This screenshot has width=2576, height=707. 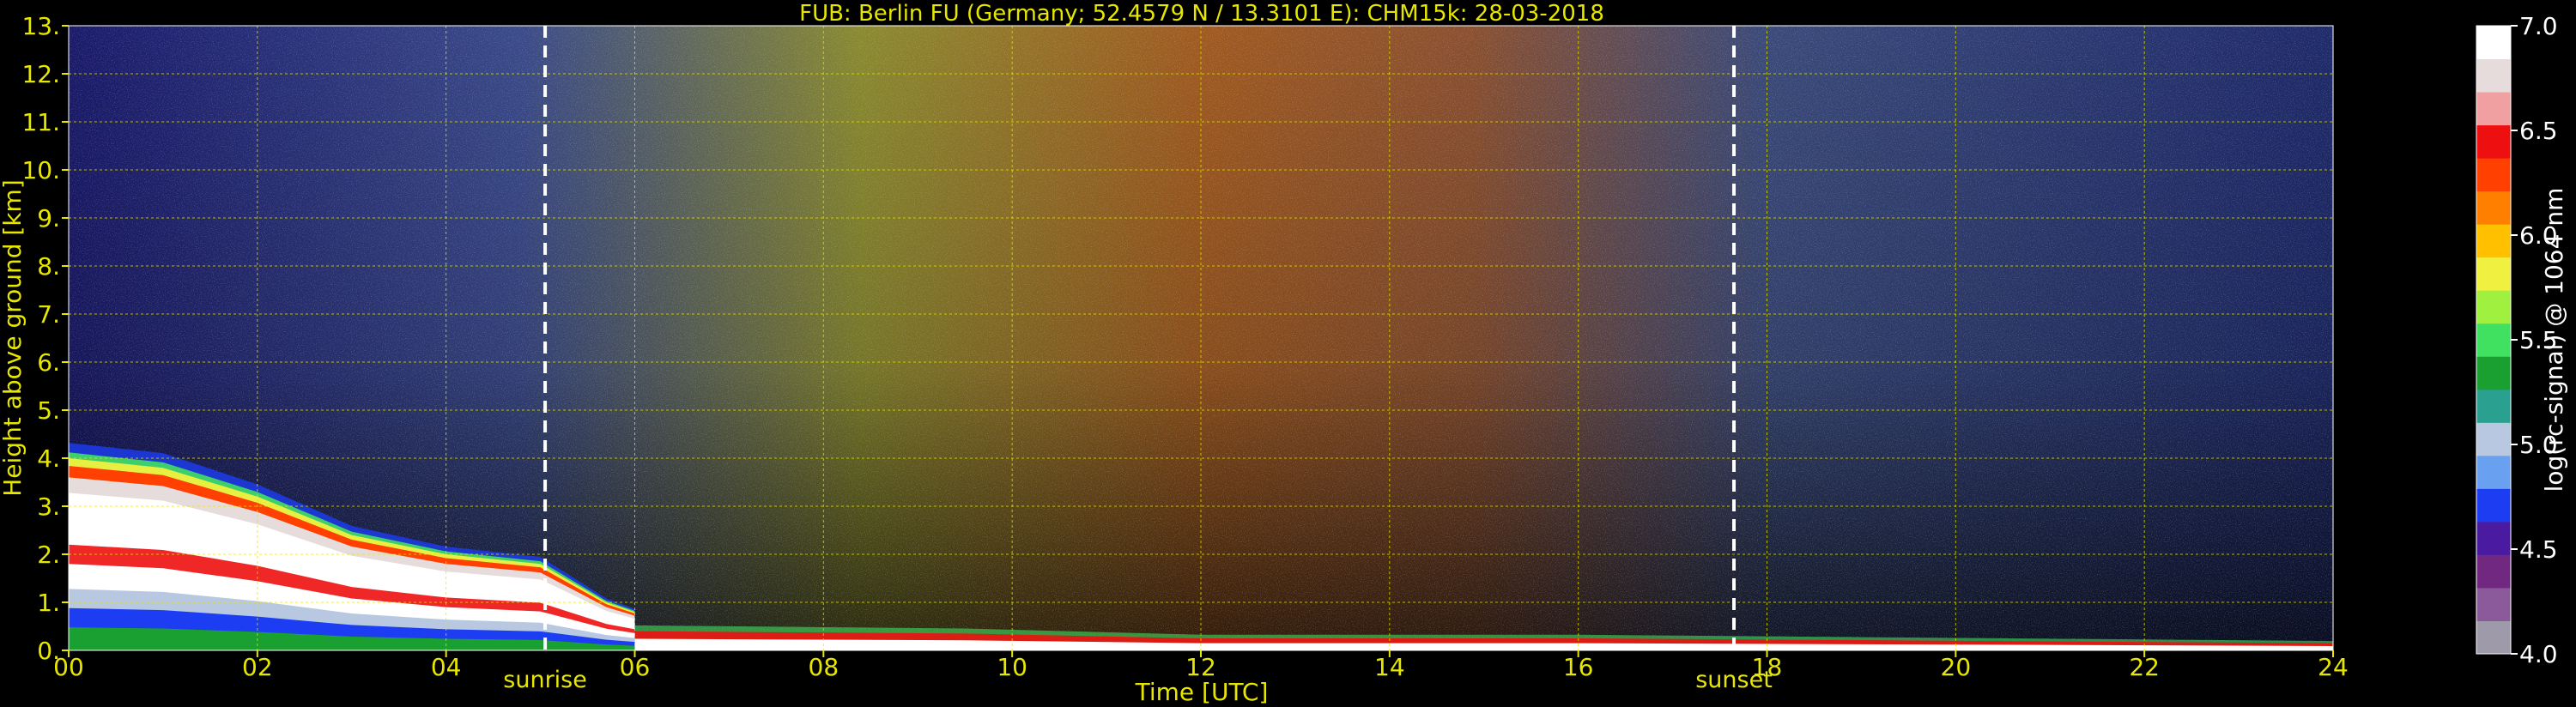 What do you see at coordinates (1201, 666) in the screenshot?
I see `x-axis-ticks: 00 02 04 06 08 10 12 14 16 18 20 22 24` at bounding box center [1201, 666].